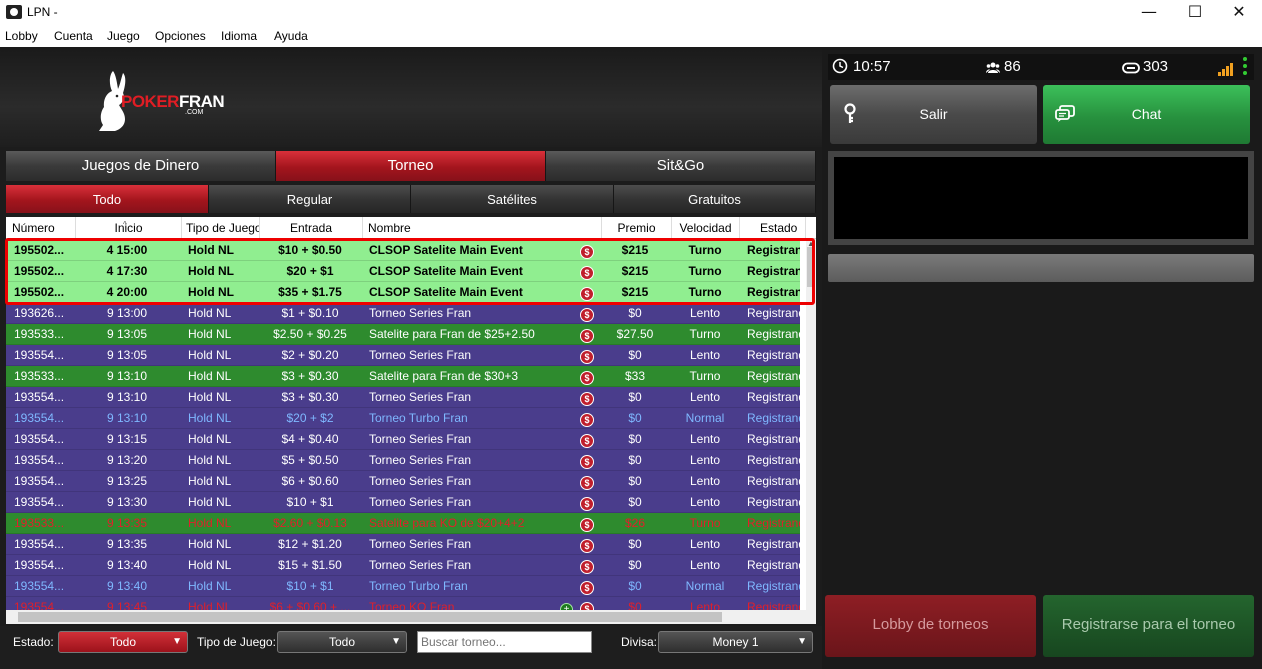 The width and height of the screenshot is (1262, 669). Describe the element at coordinates (310, 502) in the screenshot. I see `cell-entry: $10 + $1` at that location.